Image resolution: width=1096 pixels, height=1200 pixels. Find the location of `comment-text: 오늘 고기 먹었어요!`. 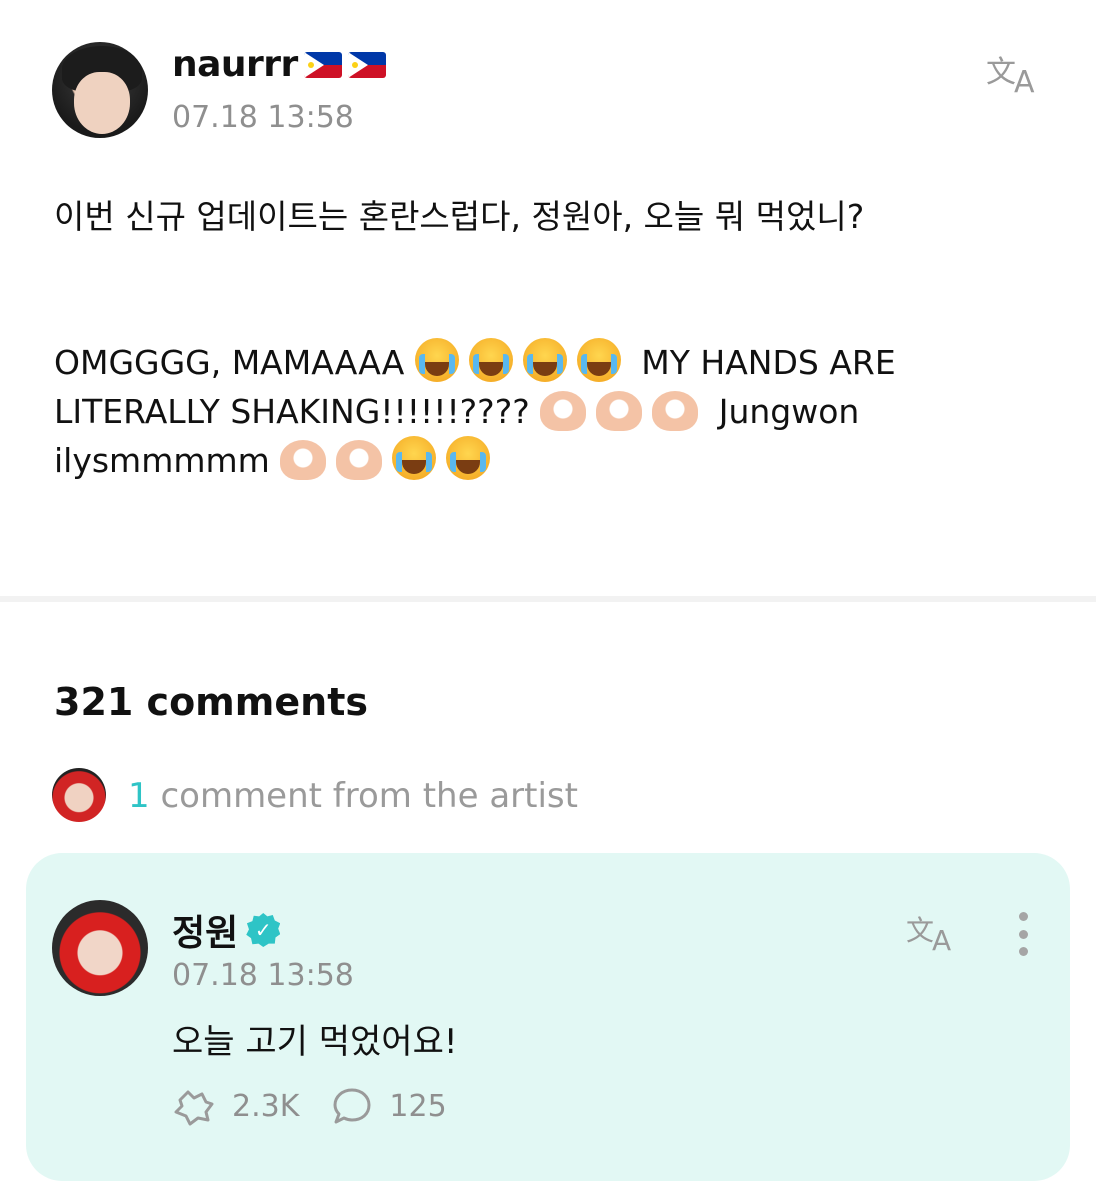

comment-text: 오늘 고기 먹었어요! is located at coordinates (315, 1042).